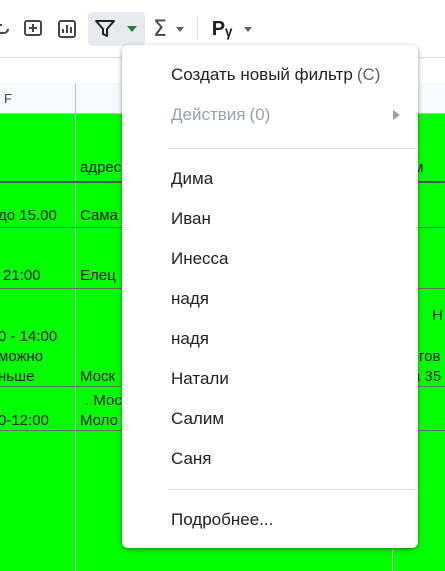  Describe the element at coordinates (99, 216) in the screenshot. I see `cell: Сама` at that location.